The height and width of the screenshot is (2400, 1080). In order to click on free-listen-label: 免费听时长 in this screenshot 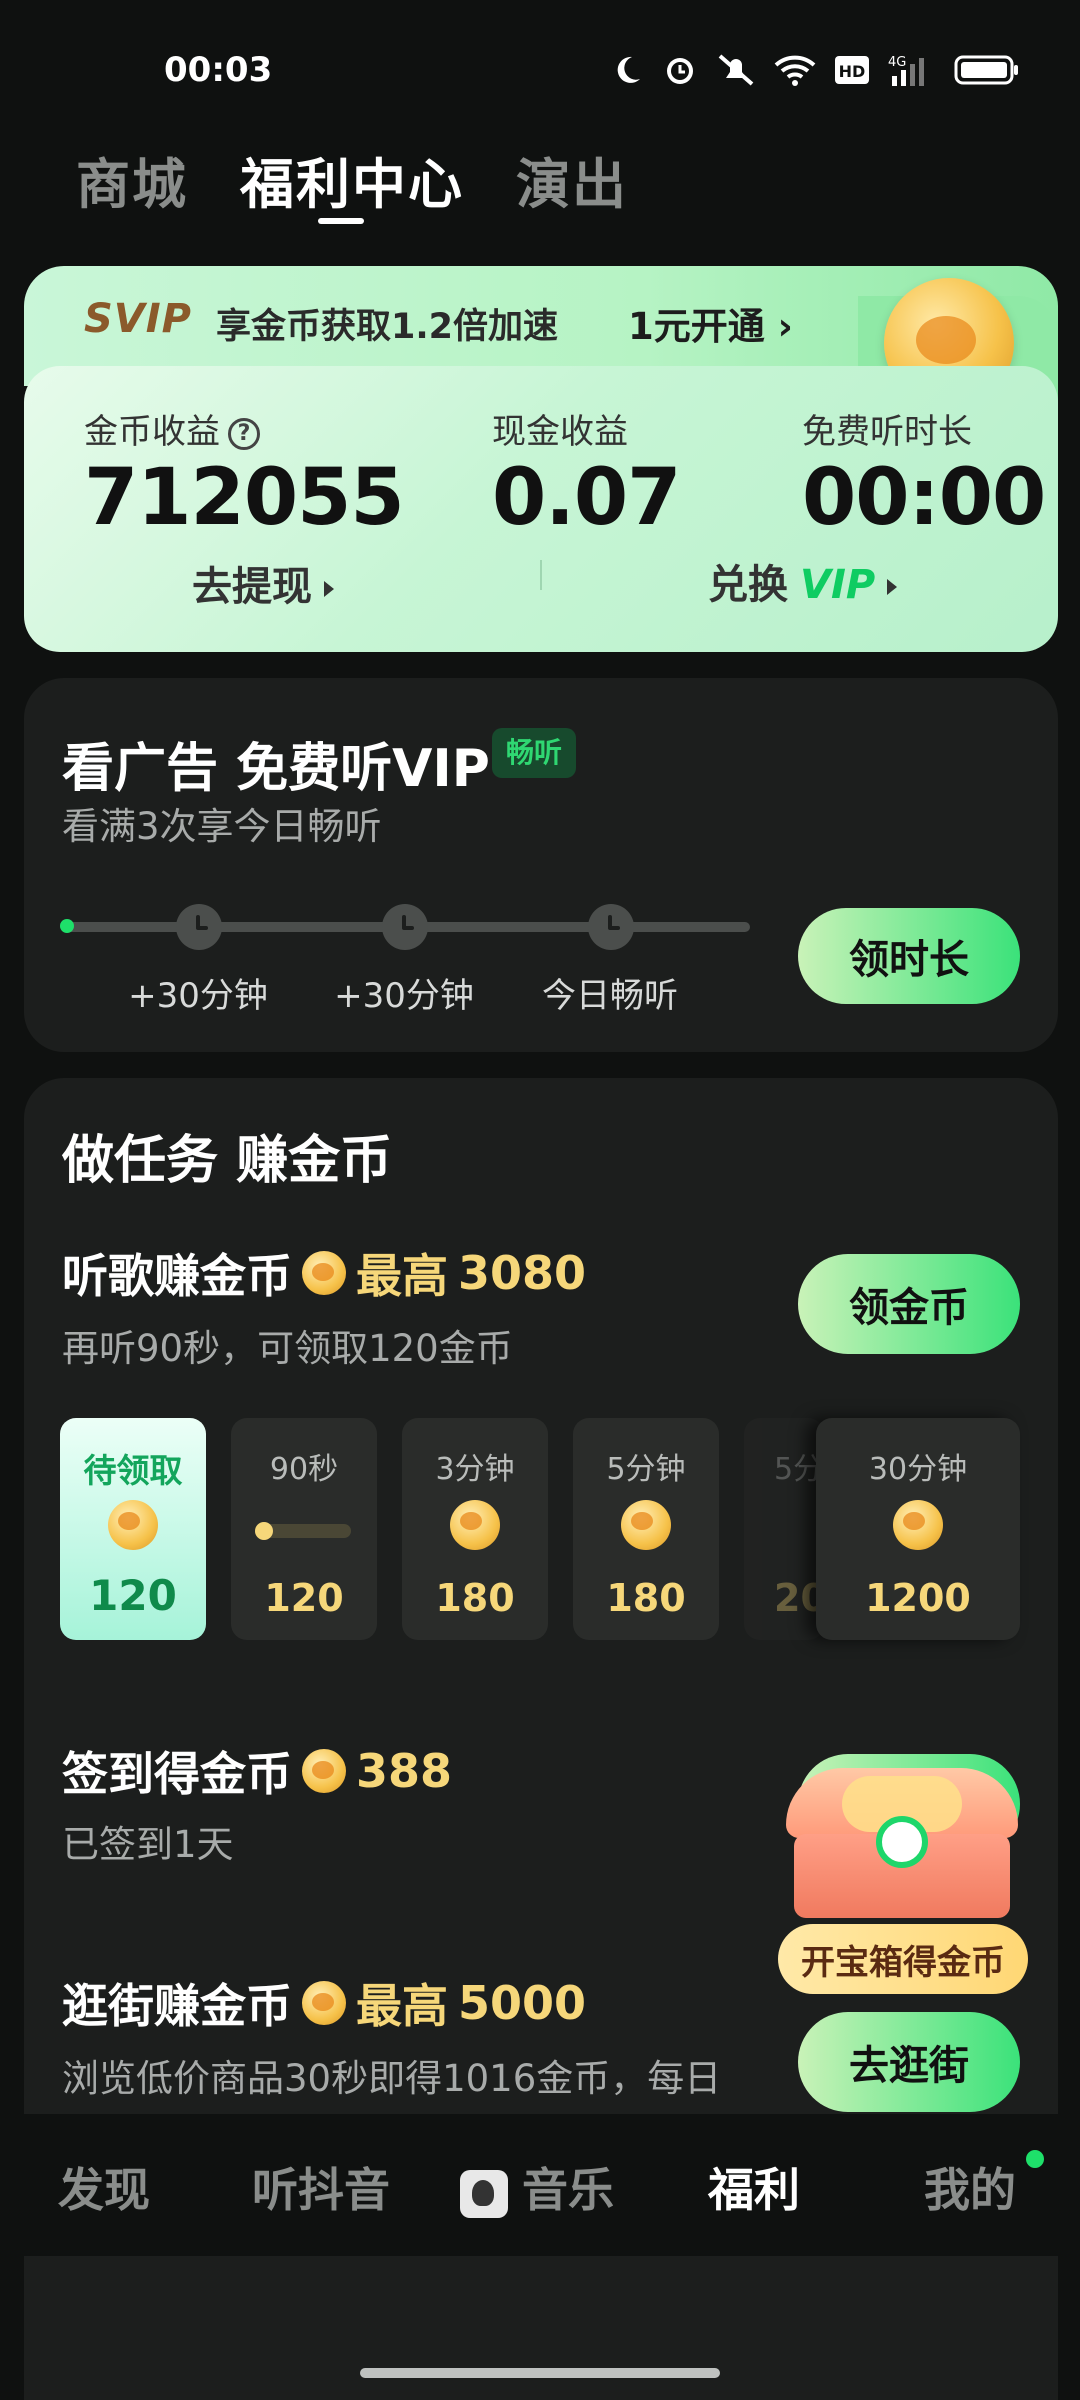, I will do `click(887, 432)`.